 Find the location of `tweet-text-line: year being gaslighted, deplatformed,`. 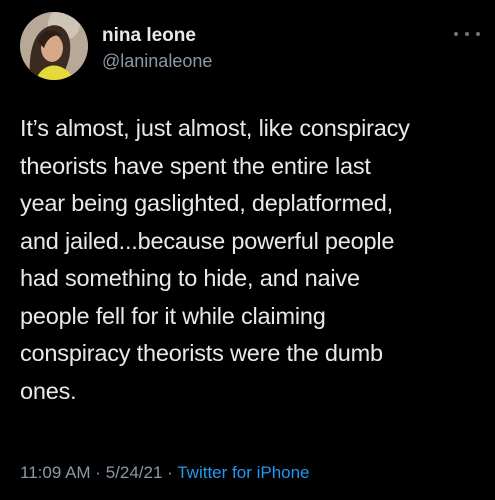

tweet-text-line: year being gaslighted, deplatformed, is located at coordinates (206, 203).